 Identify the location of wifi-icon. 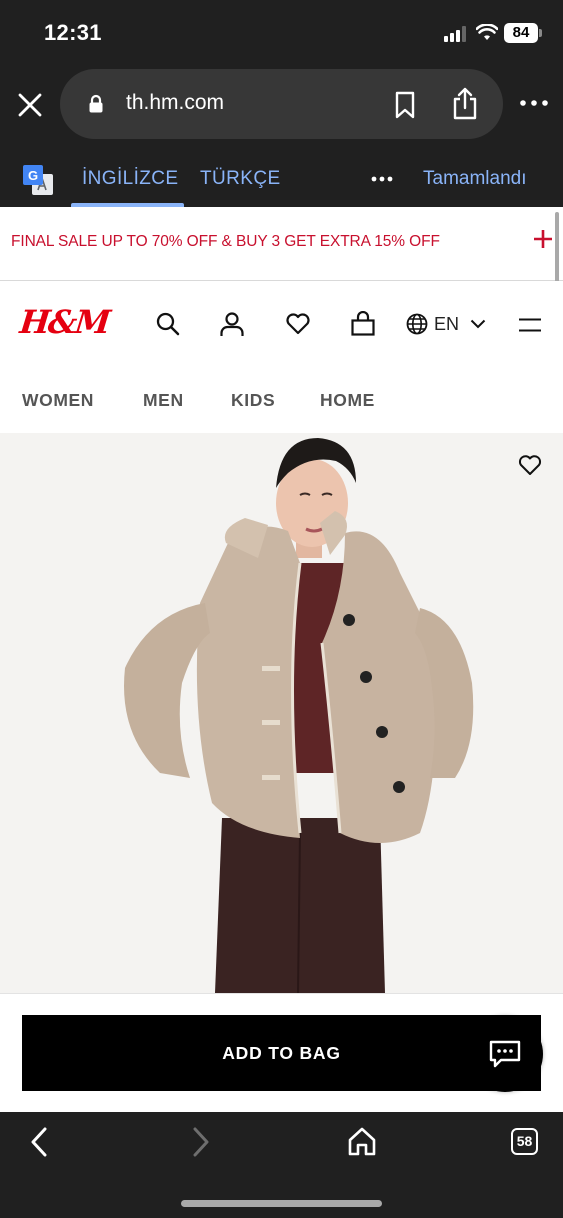
(487, 32).